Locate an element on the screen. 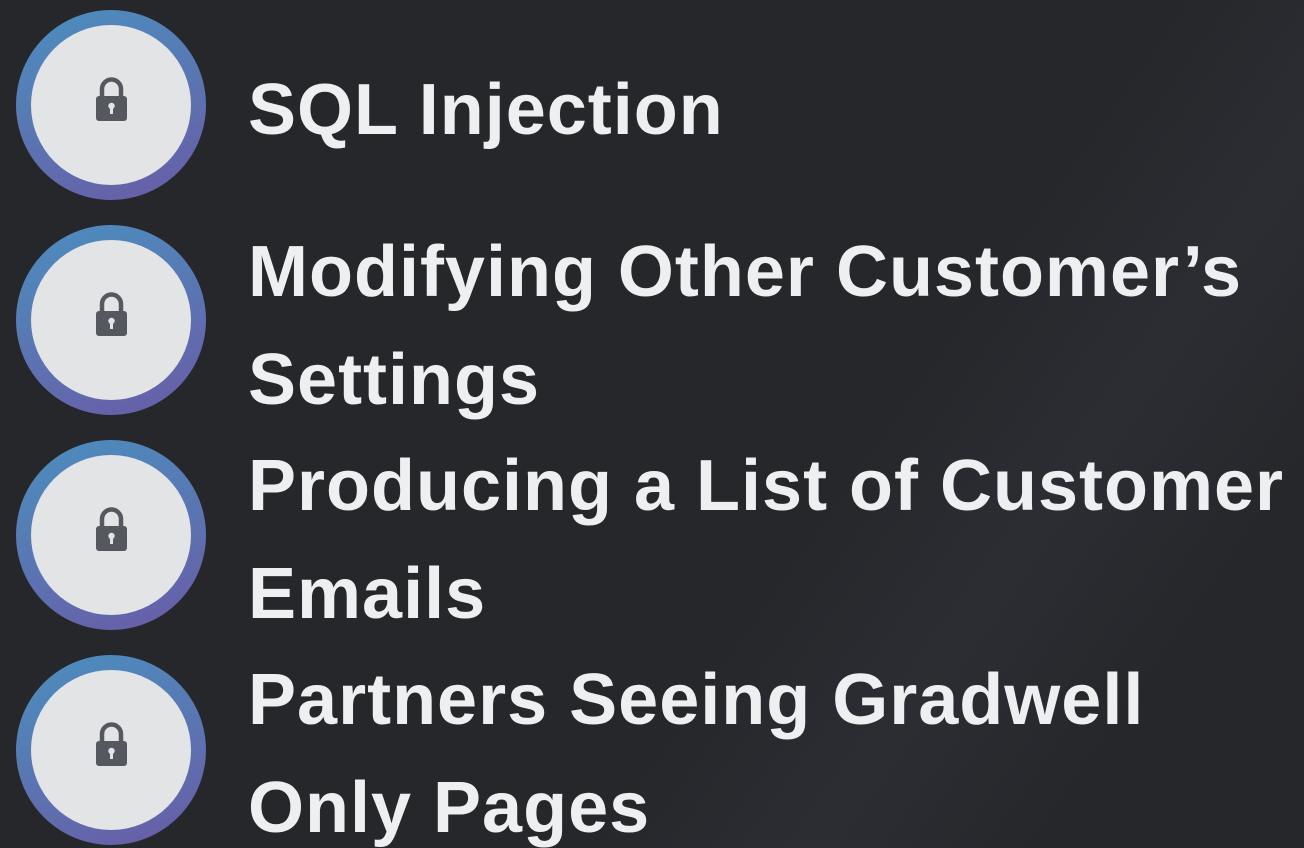  item-label: SQL Injection is located at coordinates (486, 110).